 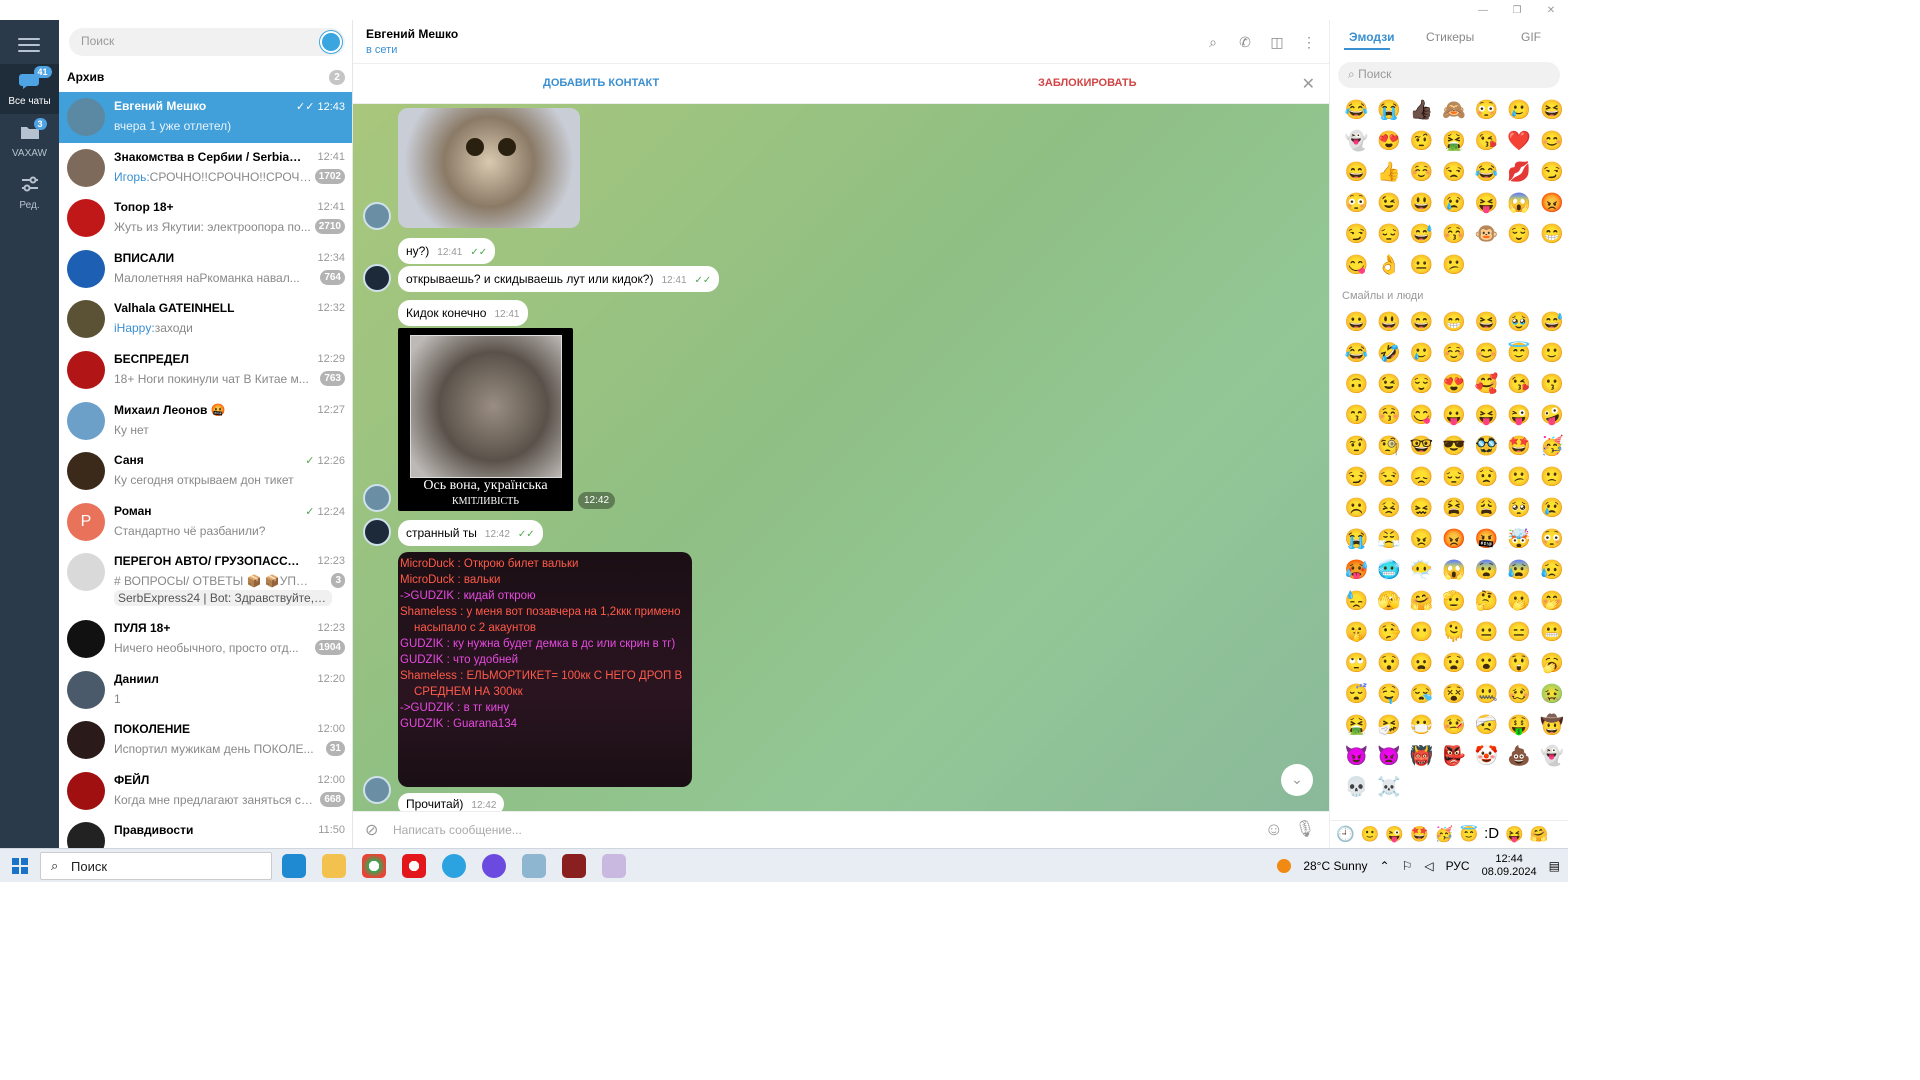 I want to click on emoji-item: 🥲, so click(x=1519, y=110).